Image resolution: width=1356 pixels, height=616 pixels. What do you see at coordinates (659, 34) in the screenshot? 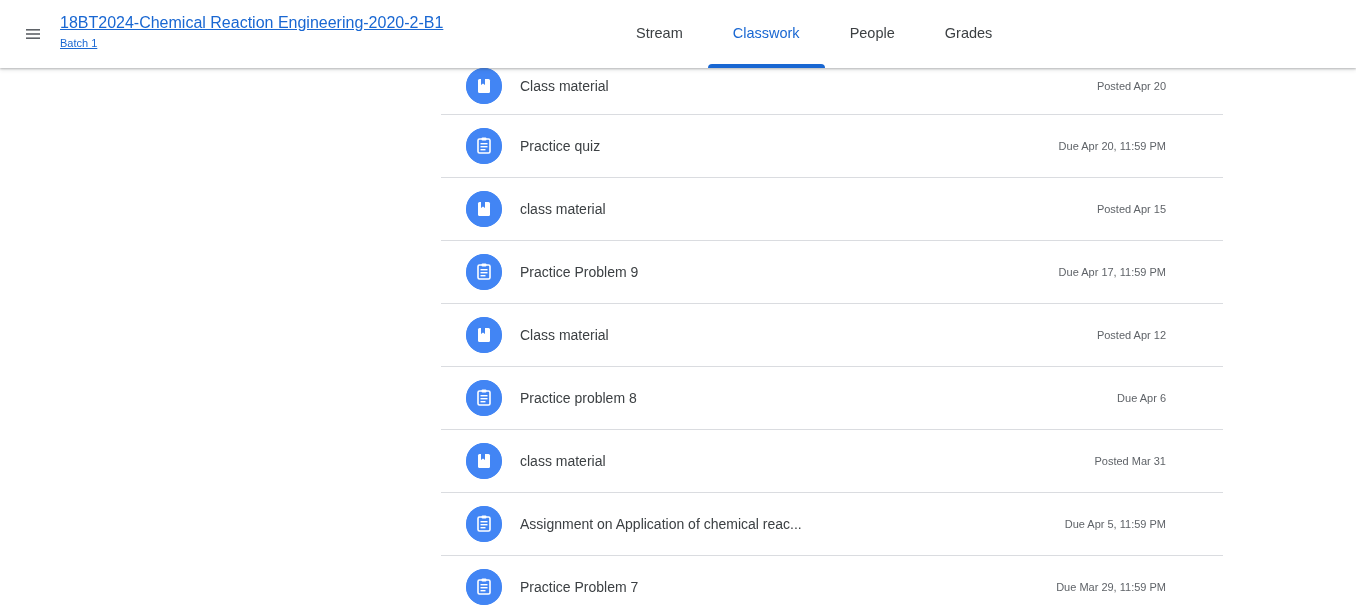
I see `nav-tab: Stream` at bounding box center [659, 34].